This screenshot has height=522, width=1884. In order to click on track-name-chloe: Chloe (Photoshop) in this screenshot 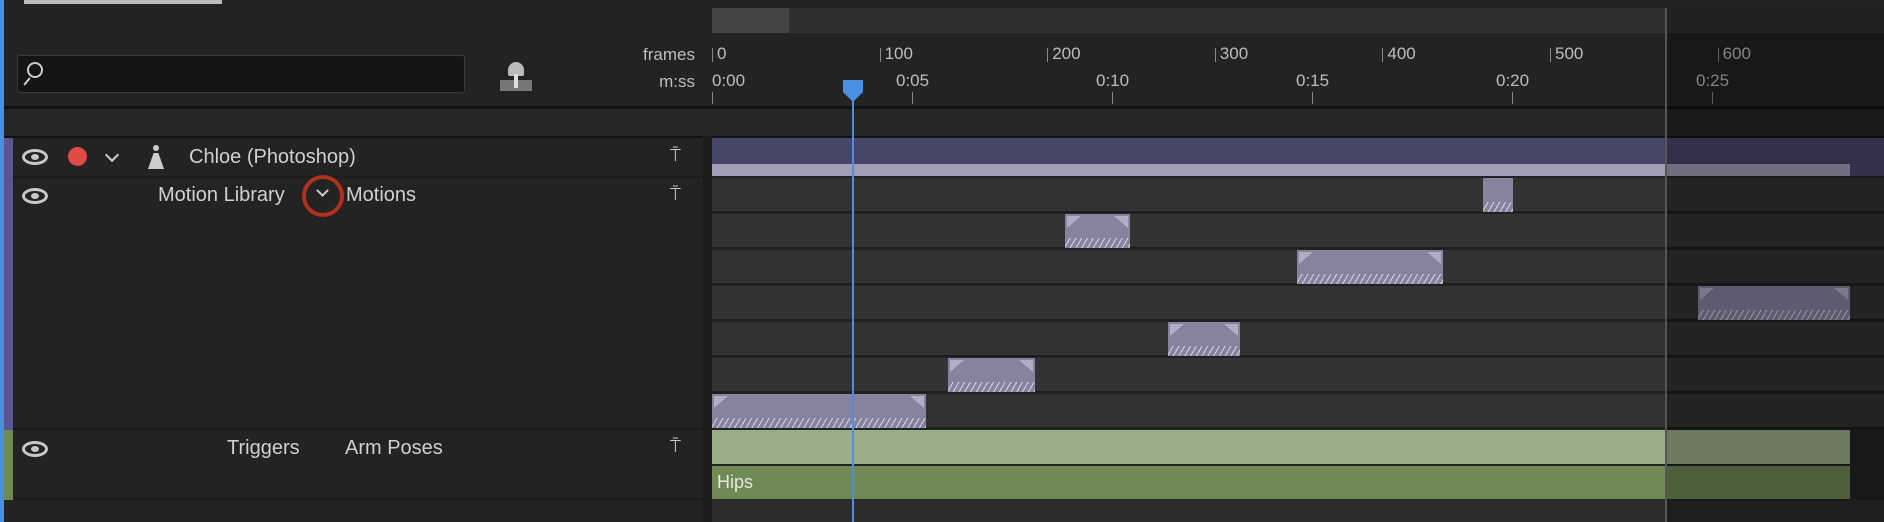, I will do `click(272, 157)`.